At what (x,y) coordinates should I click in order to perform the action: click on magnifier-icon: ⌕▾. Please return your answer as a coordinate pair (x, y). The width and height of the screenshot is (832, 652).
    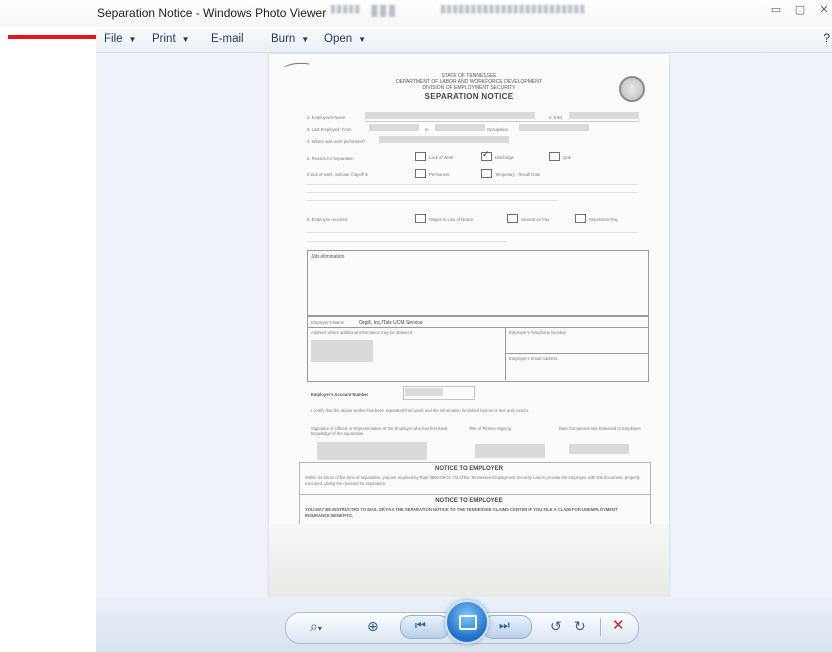
    Looking at the image, I should click on (316, 627).